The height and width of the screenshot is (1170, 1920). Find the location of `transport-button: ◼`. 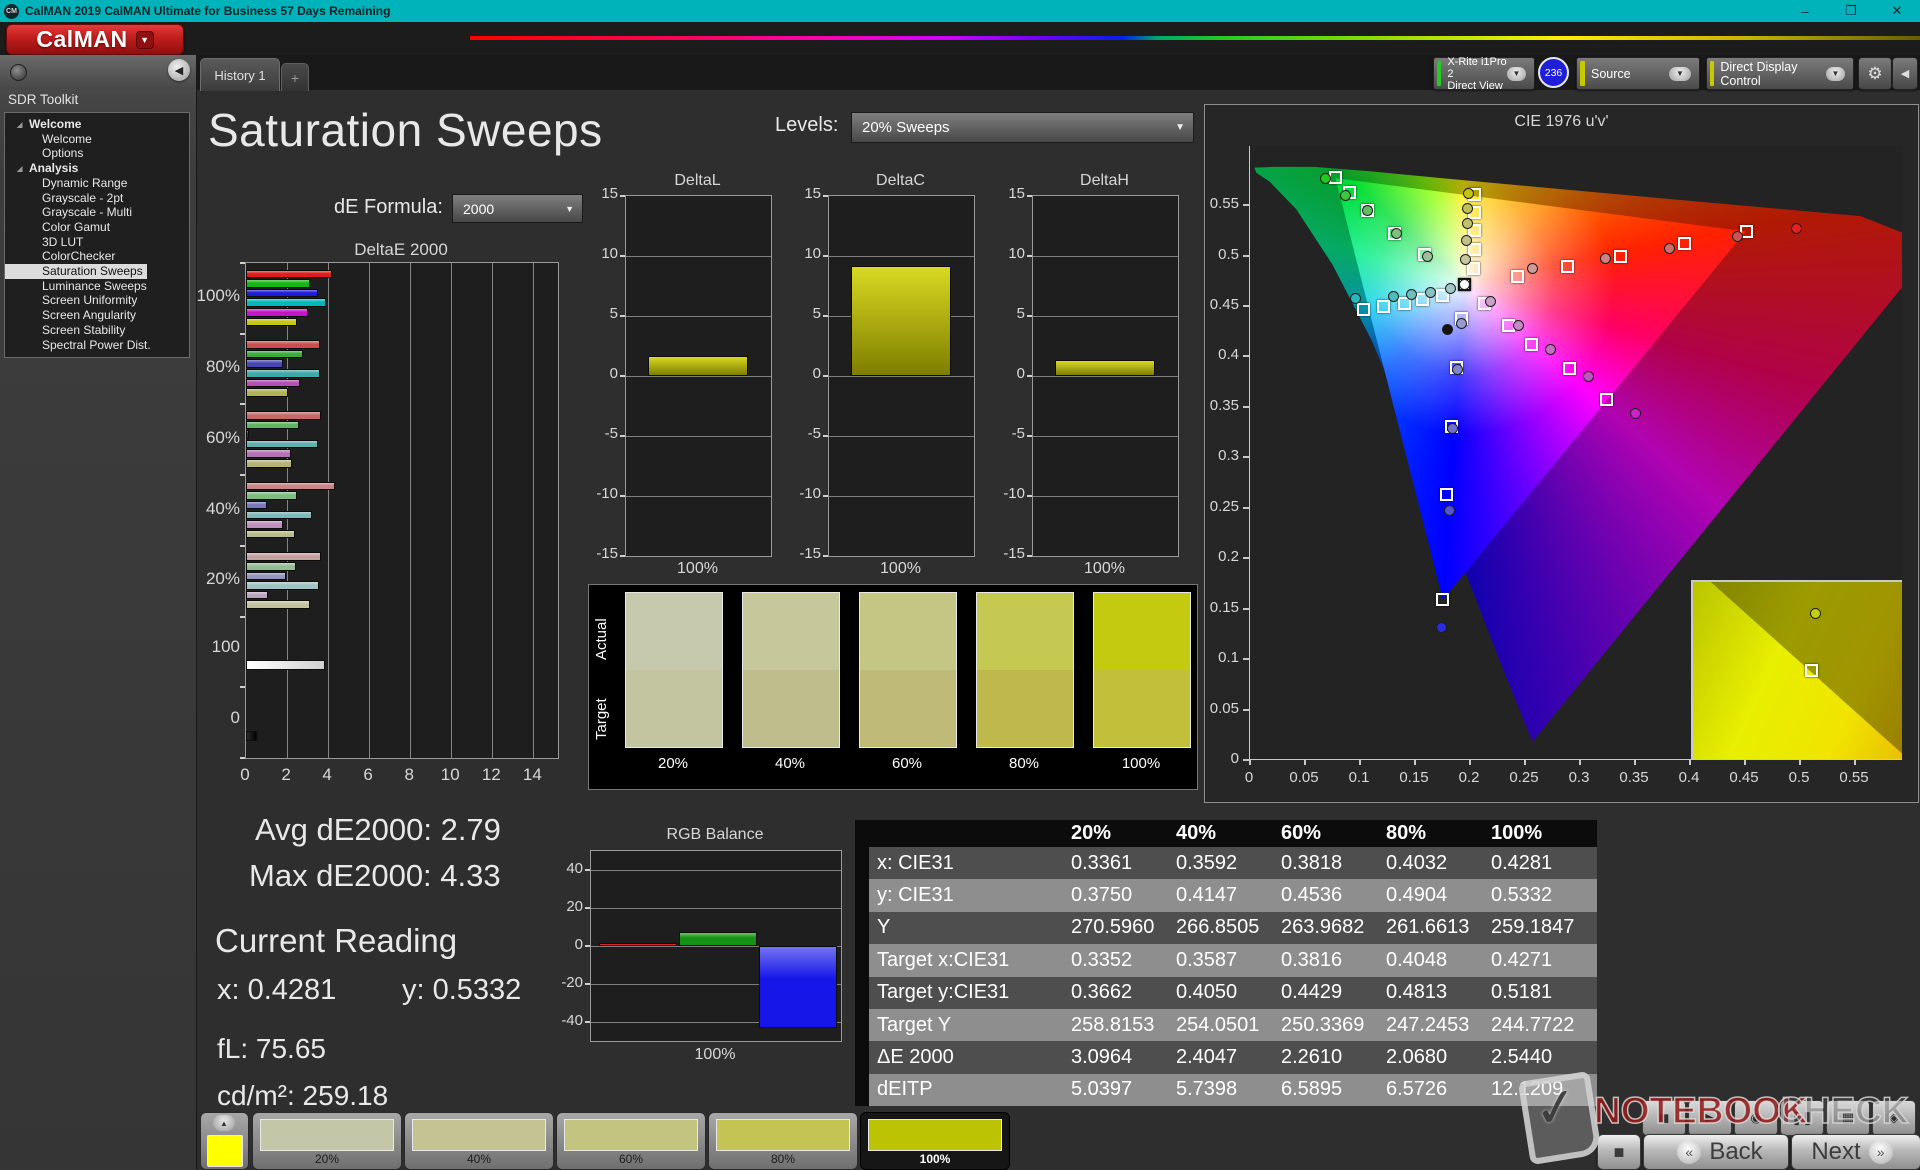

transport-button: ◼ is located at coordinates (1664, 1118).